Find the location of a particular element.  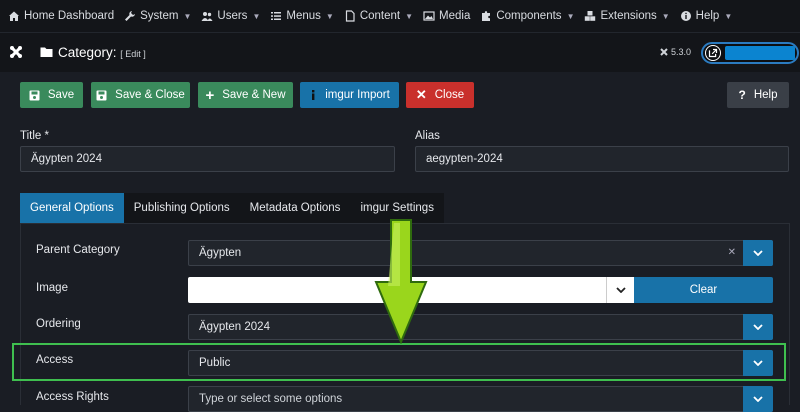

ordering-value: Ägypten 2024 is located at coordinates (234, 327).